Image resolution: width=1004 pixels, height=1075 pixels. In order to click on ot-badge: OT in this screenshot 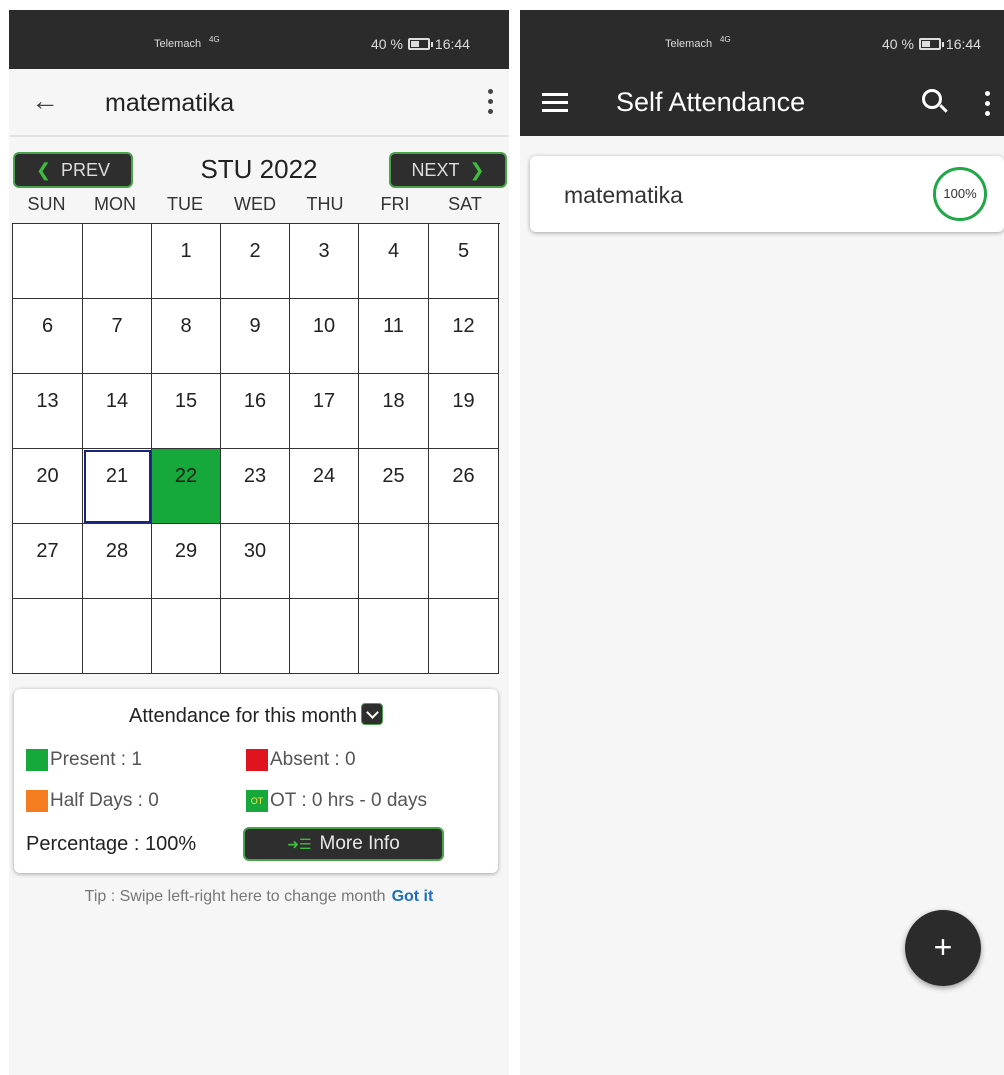, I will do `click(257, 801)`.